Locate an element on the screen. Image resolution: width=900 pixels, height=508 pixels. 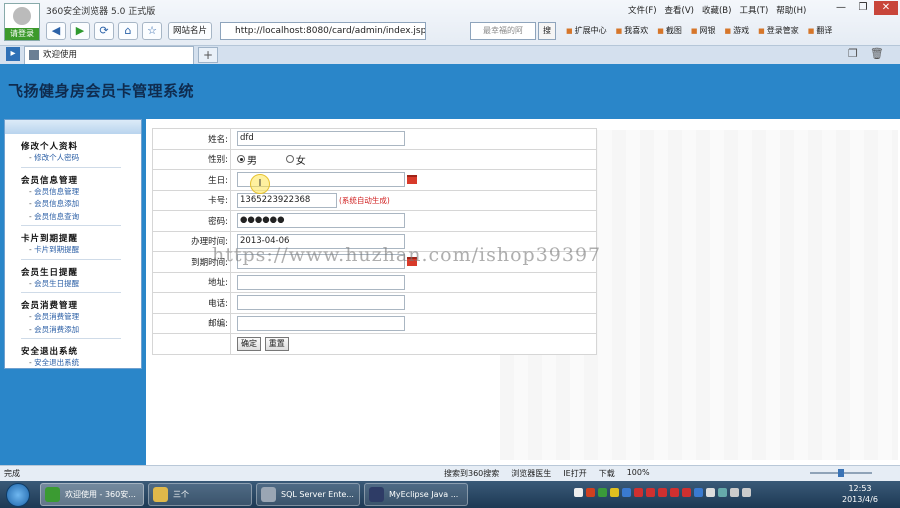
zoom-level: 100% is located at coordinates (638, 473).